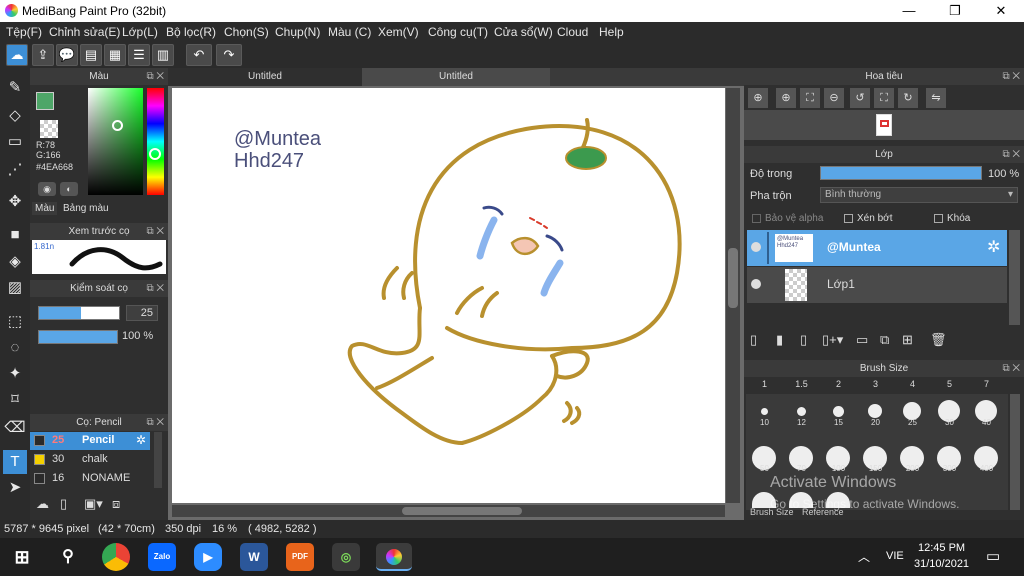 Image resolution: width=1024 pixels, height=576 pixels. I want to click on minimize-button: —, so click(909, 11).